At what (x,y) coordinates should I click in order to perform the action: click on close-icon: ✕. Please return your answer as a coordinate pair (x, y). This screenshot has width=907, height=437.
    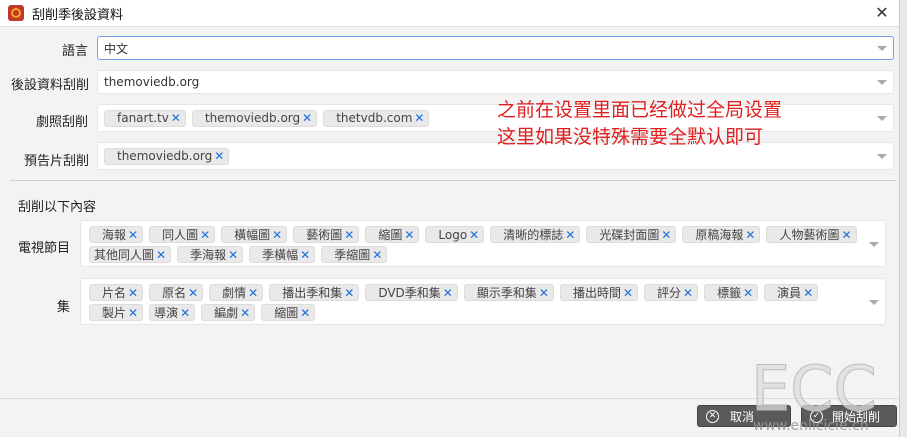
    Looking at the image, I should click on (882, 13).